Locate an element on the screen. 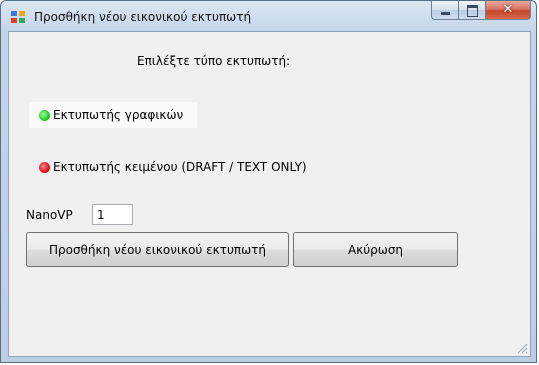  nanovp-label: NanoVP is located at coordinates (49, 215).